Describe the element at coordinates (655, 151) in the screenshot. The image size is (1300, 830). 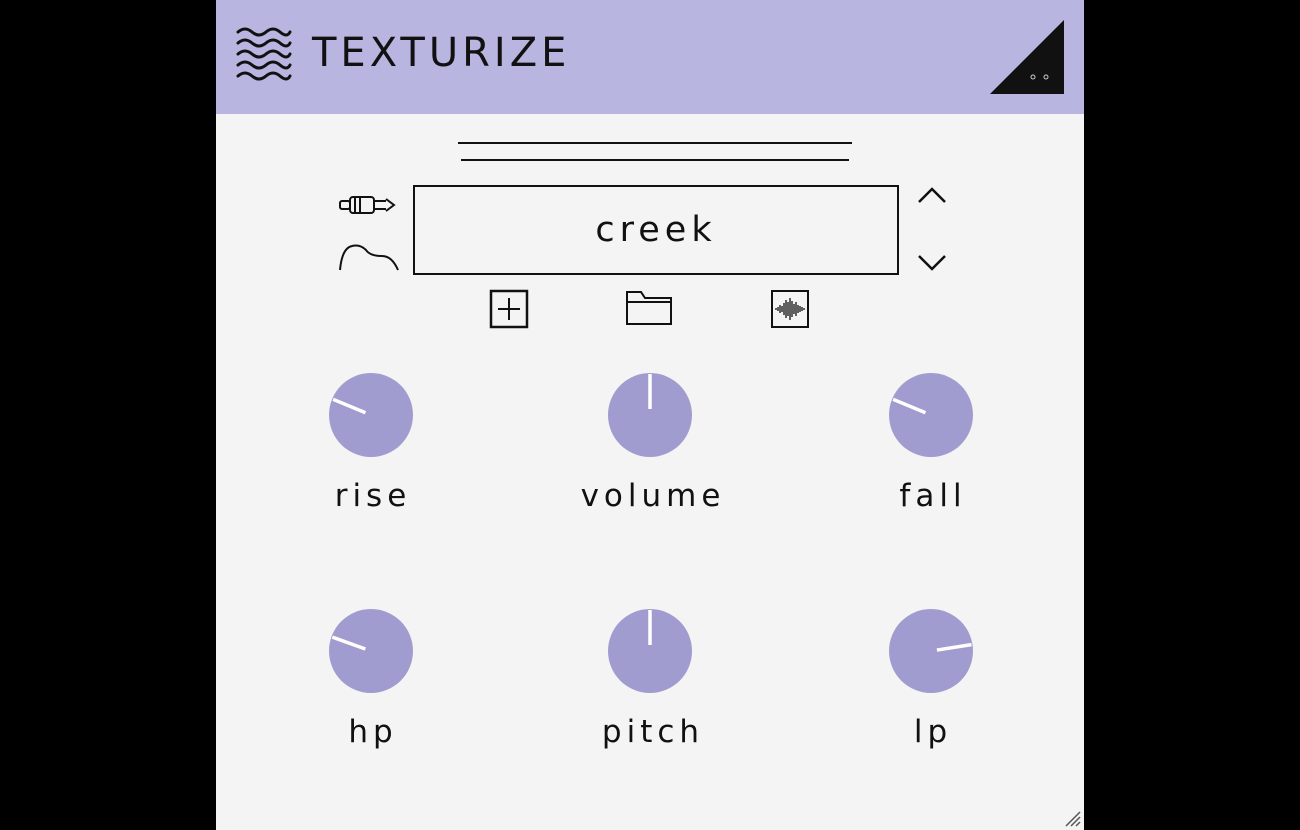
I see `divider-lines` at that location.